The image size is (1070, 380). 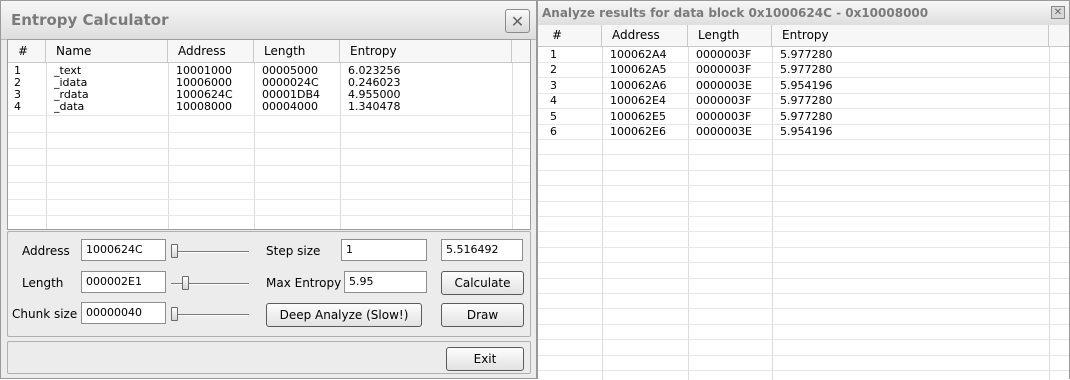 I want to click on table-cell: 6, so click(x=553, y=131).